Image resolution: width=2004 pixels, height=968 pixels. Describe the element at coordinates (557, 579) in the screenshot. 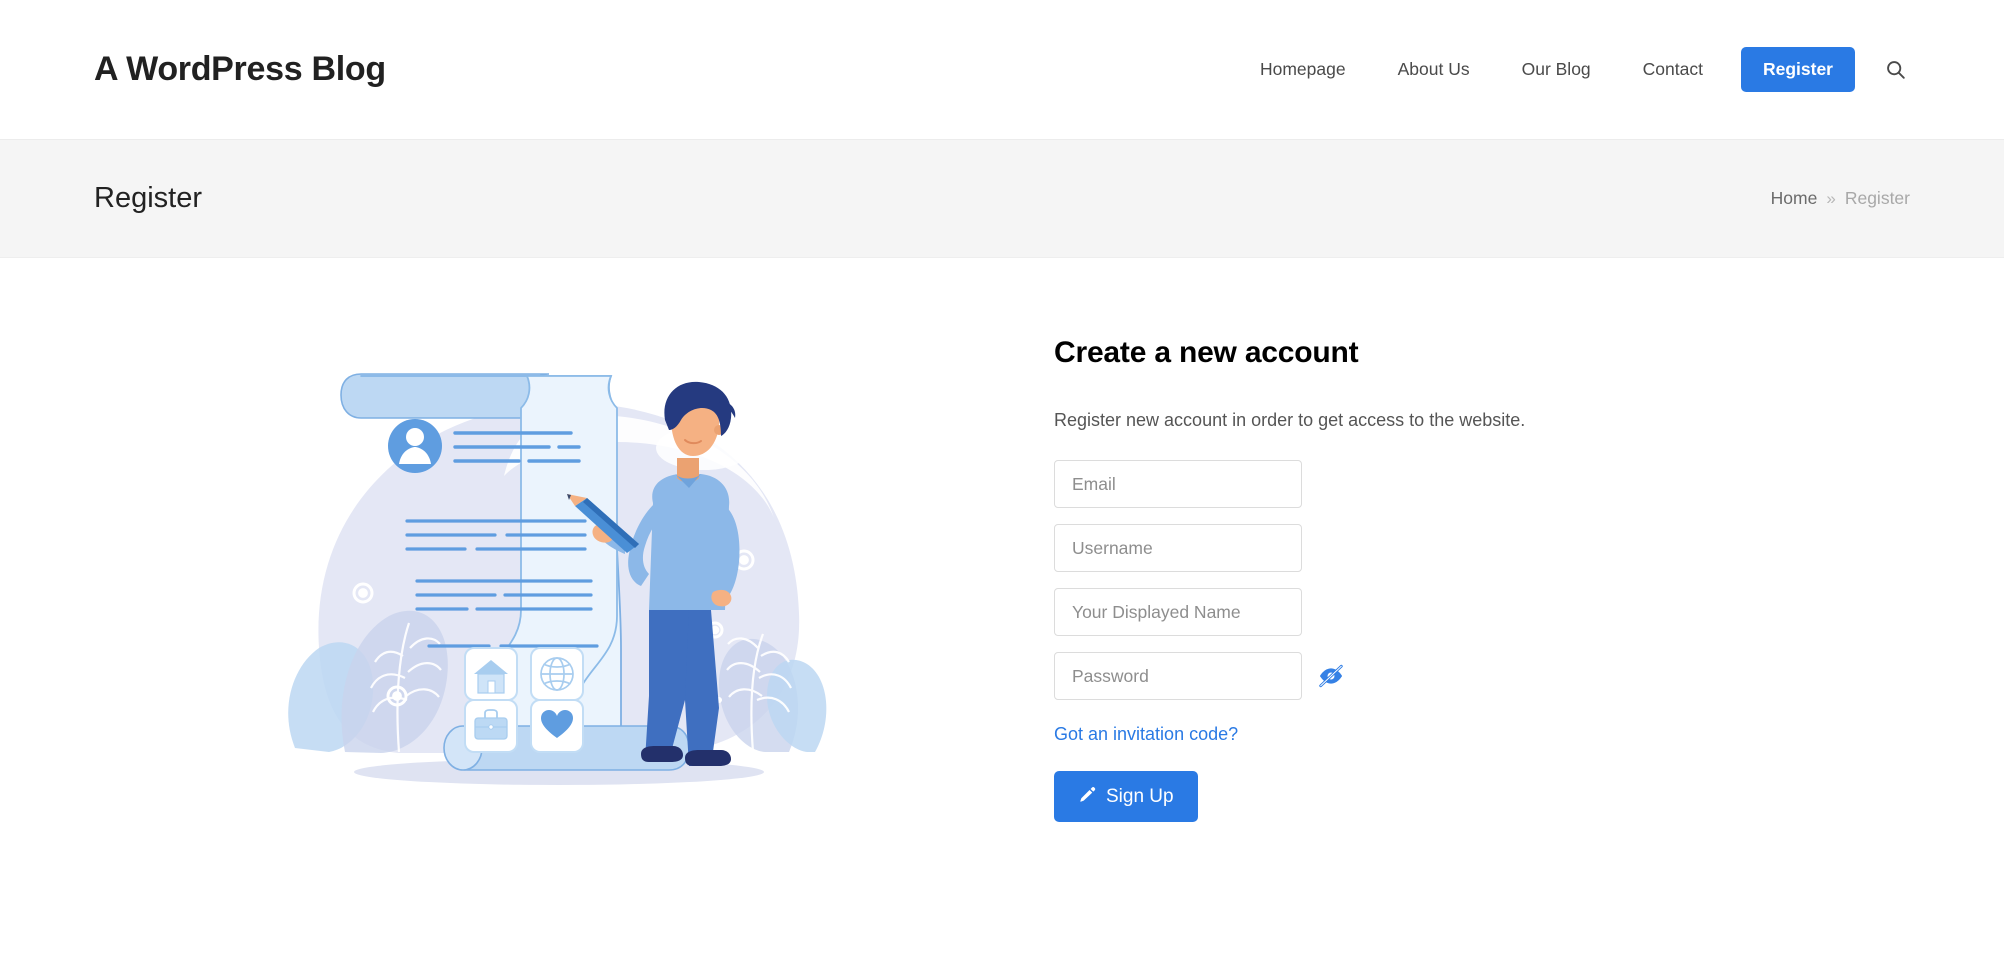

I see `registration-scroll-illustration` at that location.